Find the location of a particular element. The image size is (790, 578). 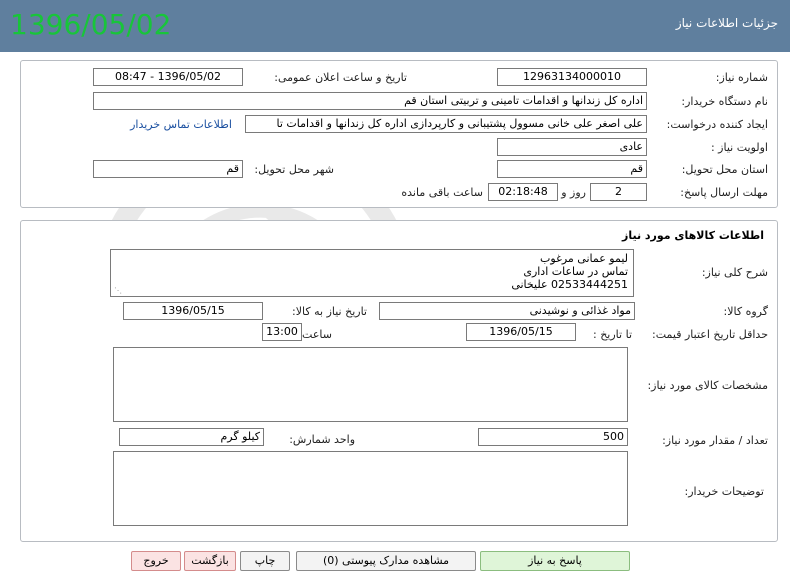

print-button: چاپ is located at coordinates (265, 561).